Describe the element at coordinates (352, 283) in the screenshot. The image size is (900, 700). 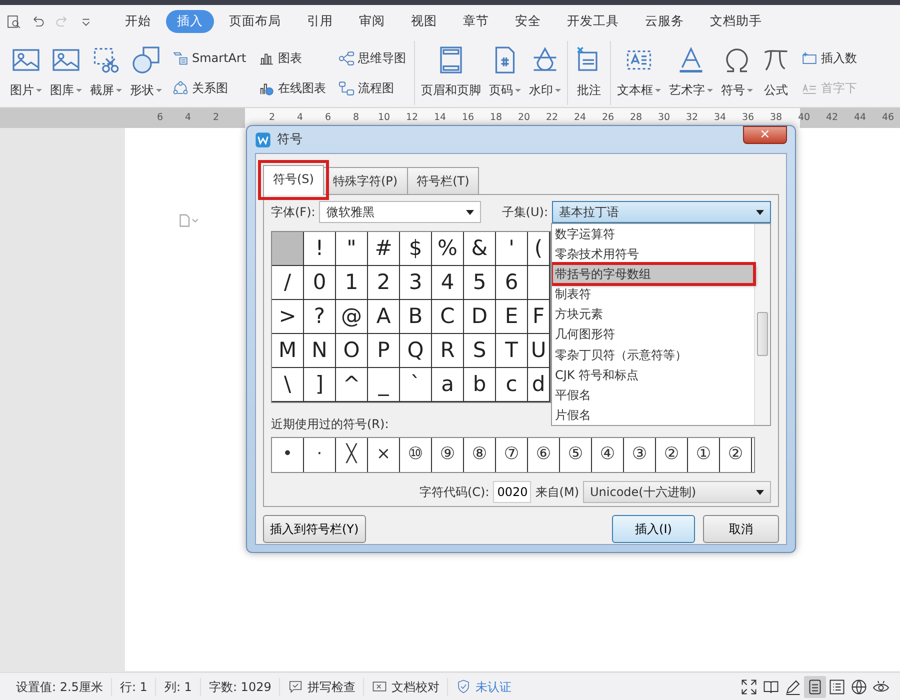
I see `symbol-cell: 1` at that location.